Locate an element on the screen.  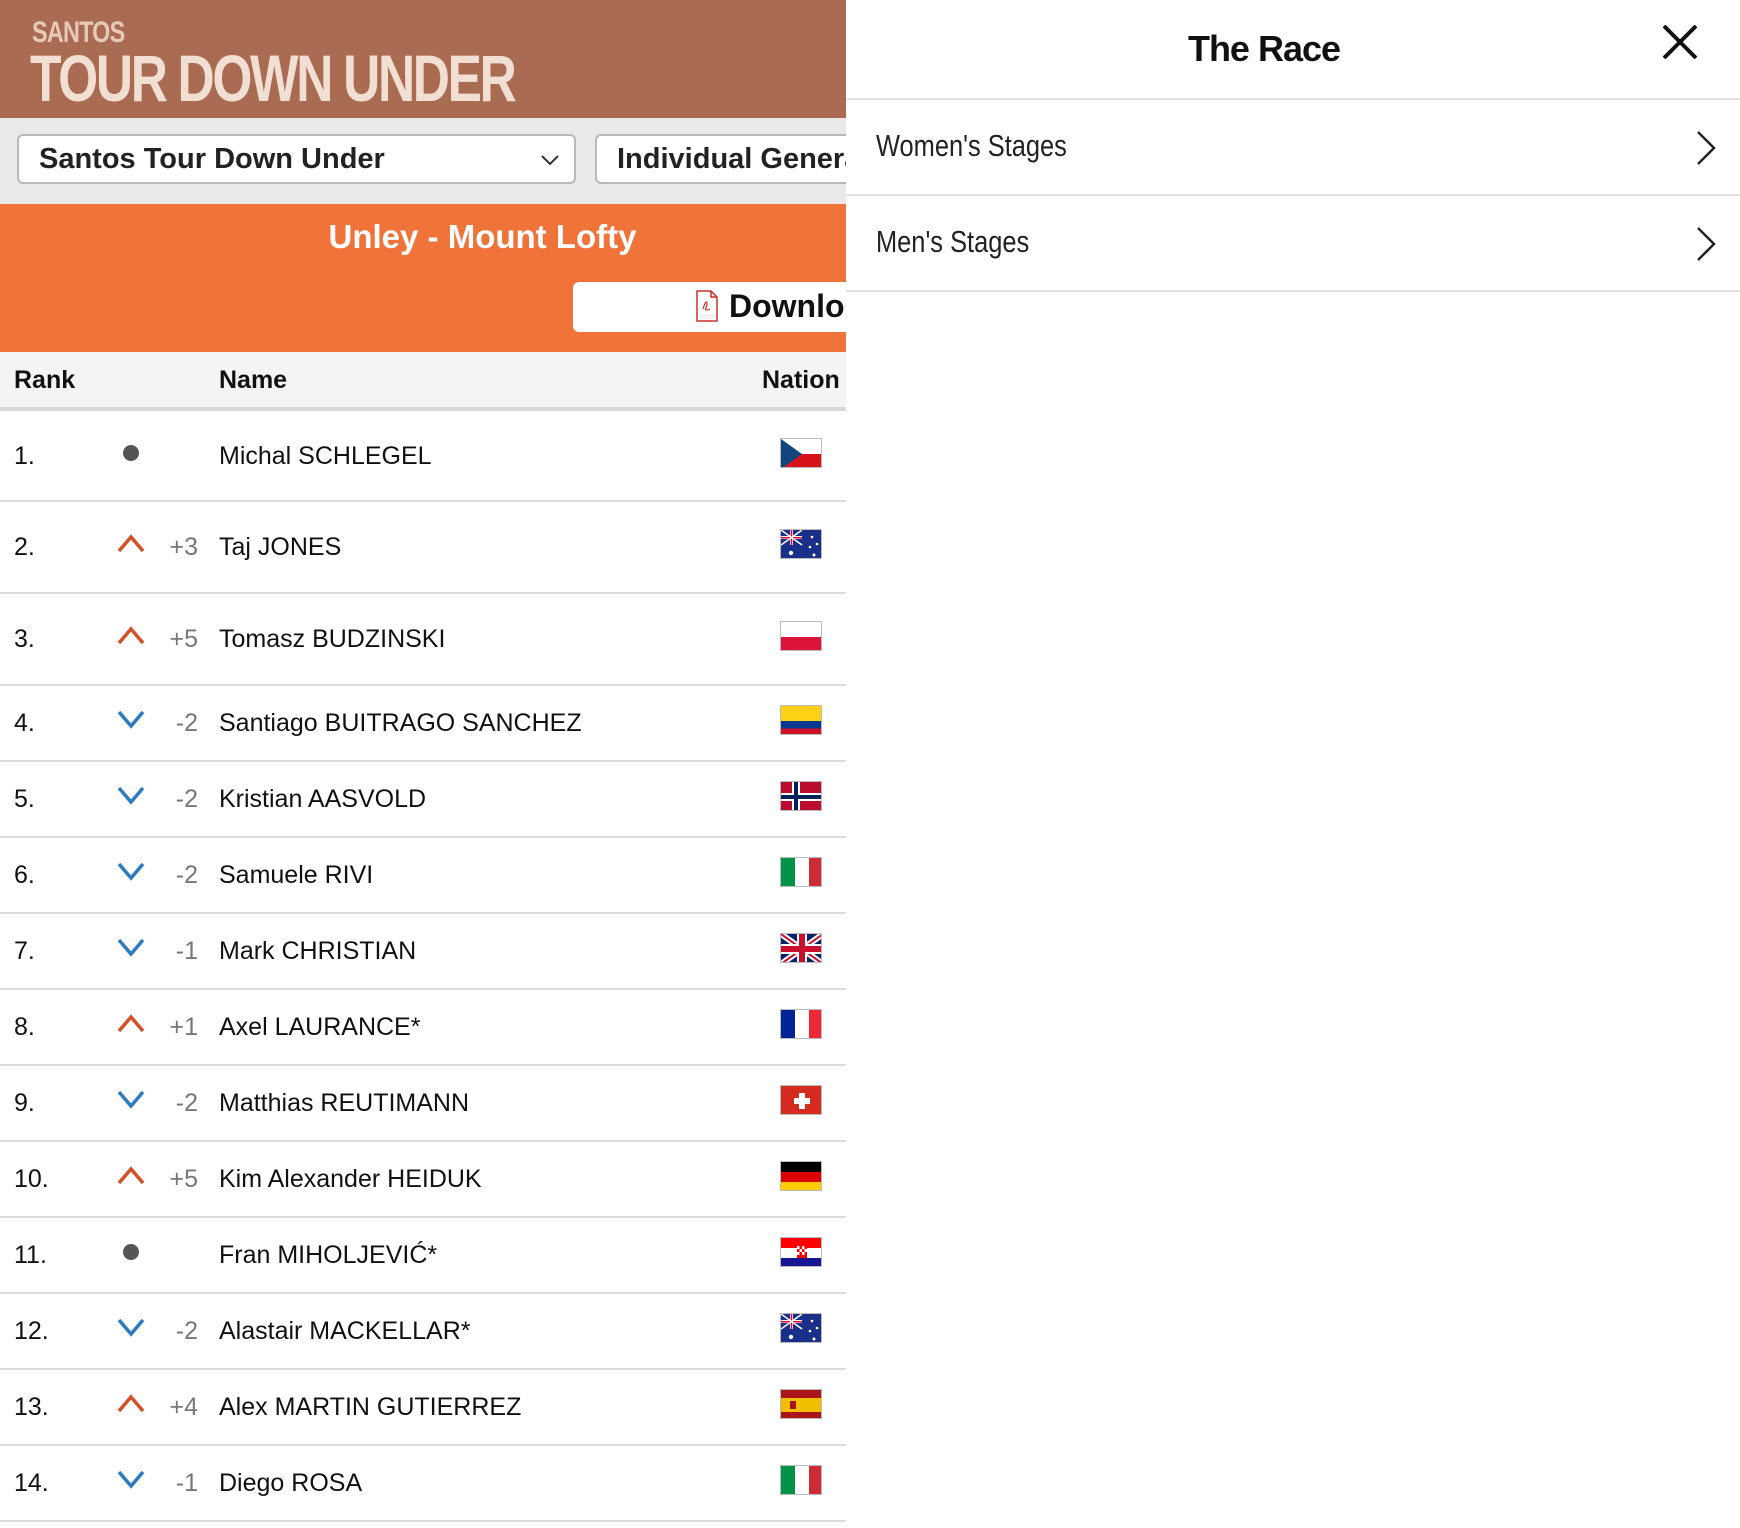
rank-cell: 3. is located at coordinates (24, 639).